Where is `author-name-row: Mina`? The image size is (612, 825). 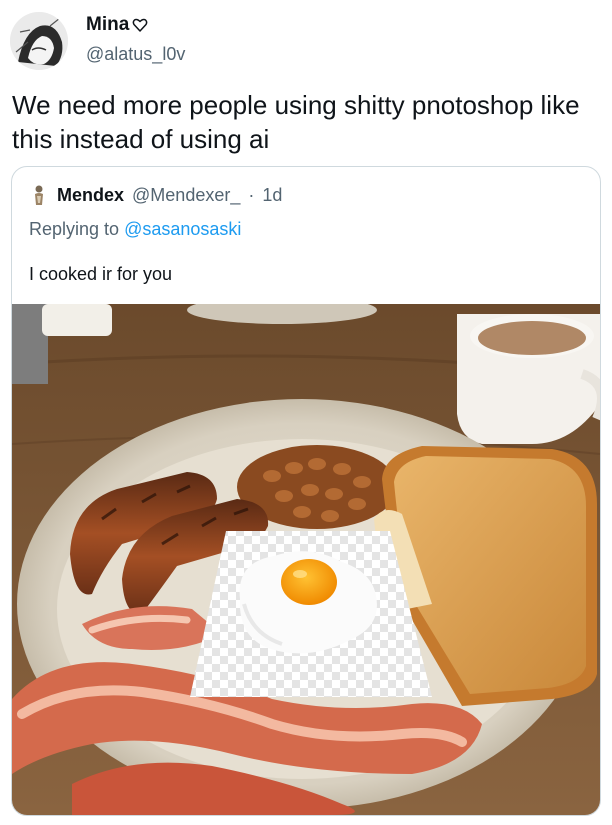
author-name-row: Mina is located at coordinates (117, 25).